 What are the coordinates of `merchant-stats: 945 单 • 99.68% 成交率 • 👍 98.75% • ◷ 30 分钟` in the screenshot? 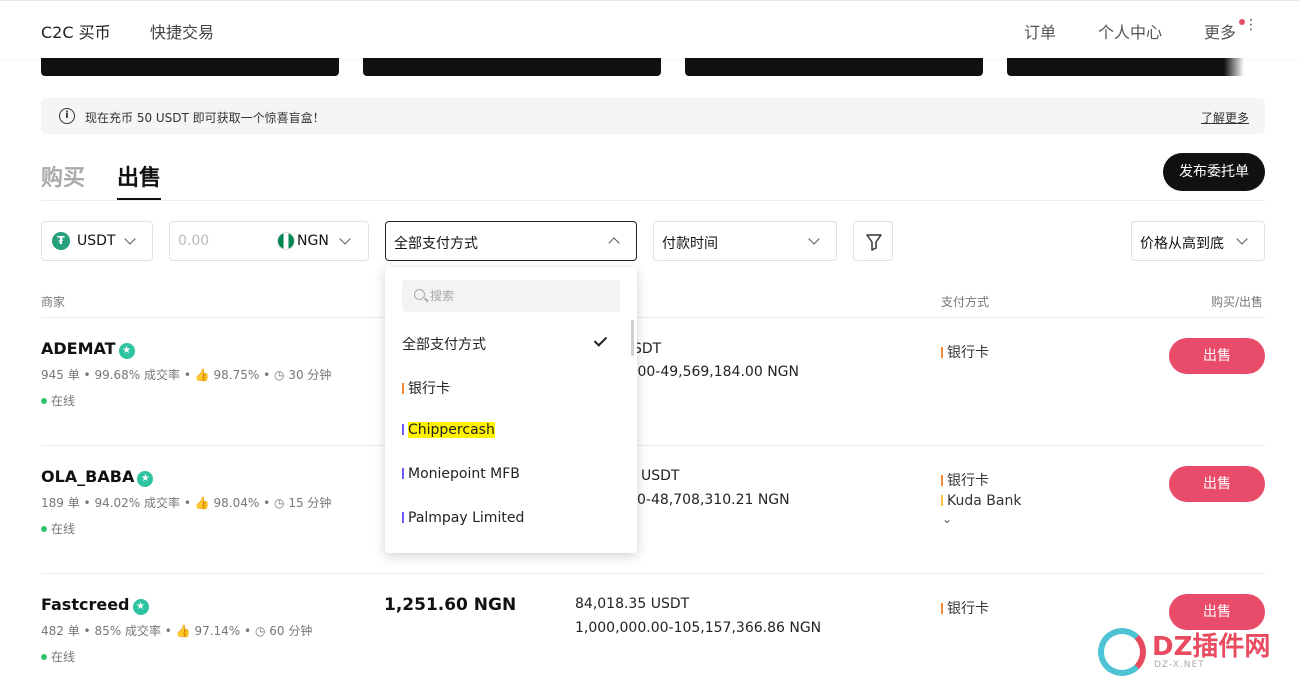 It's located at (186, 375).